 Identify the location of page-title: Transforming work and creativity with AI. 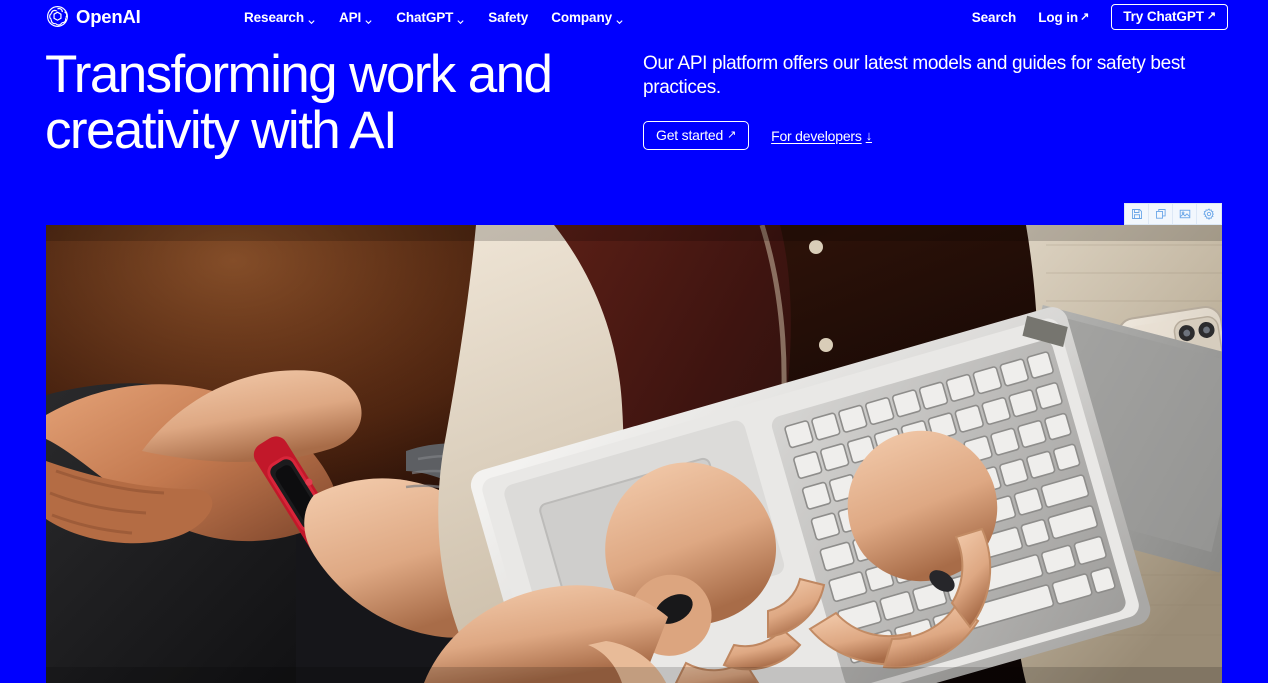
(299, 102).